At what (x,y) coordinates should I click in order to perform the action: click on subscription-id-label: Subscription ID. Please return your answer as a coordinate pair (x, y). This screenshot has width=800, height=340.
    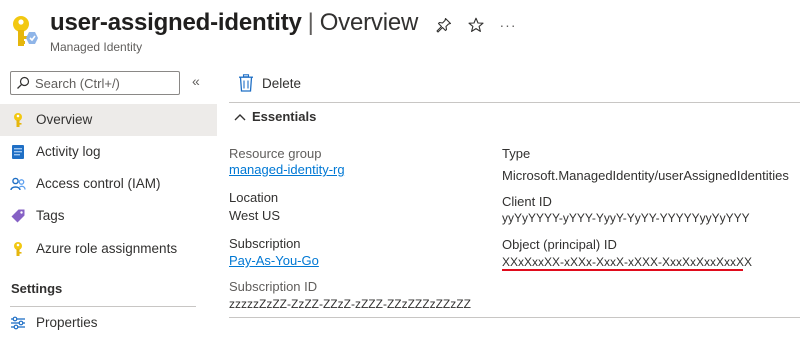
    Looking at the image, I should click on (273, 286).